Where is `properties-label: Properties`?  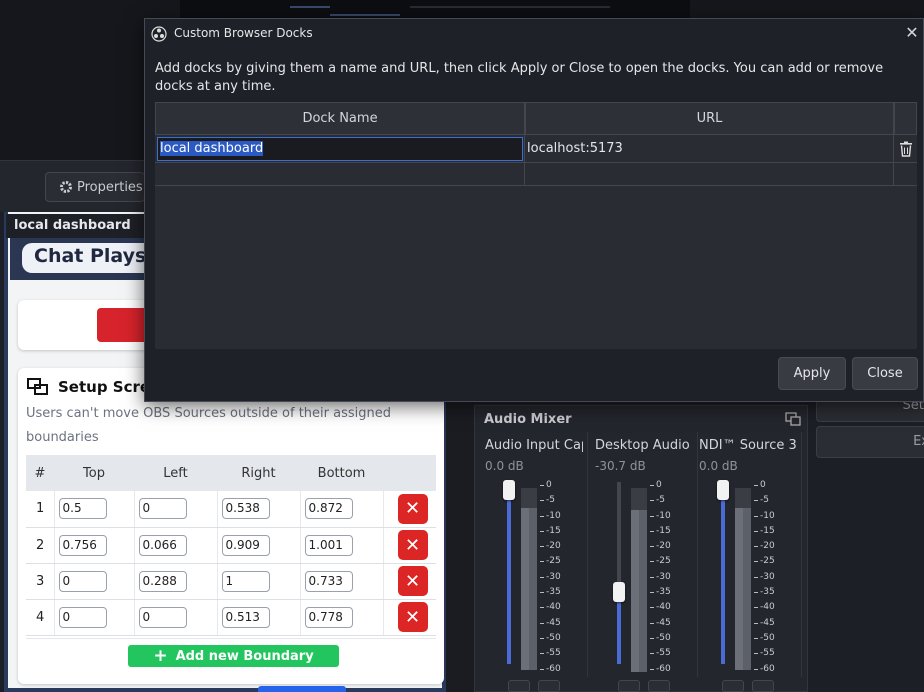
properties-label: Properties is located at coordinates (110, 187).